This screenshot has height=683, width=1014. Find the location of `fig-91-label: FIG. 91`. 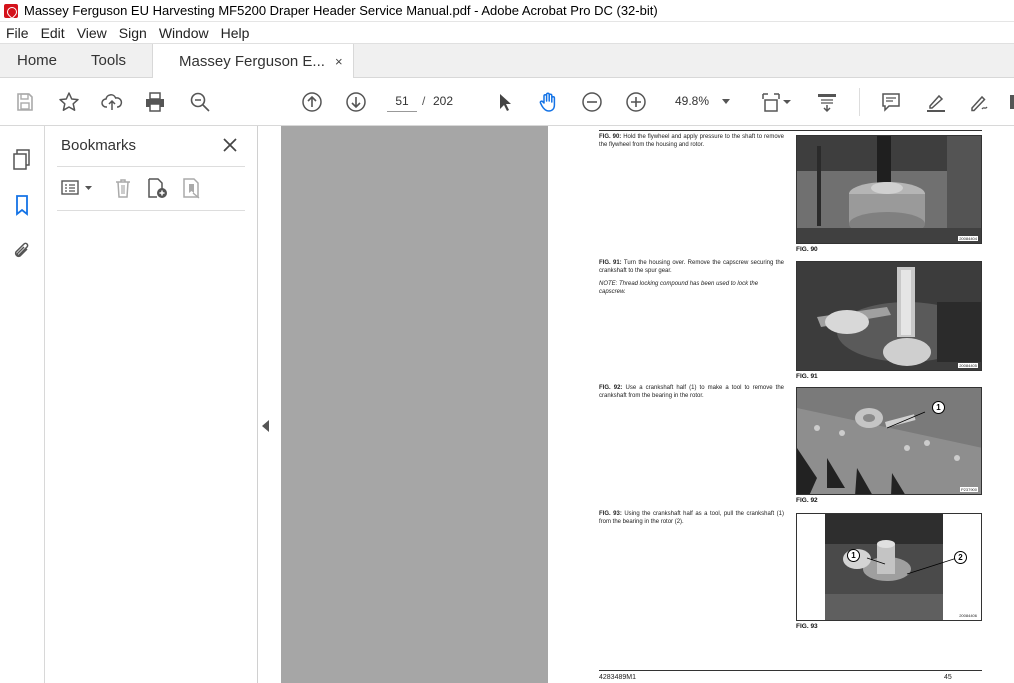

fig-91-label: FIG. 91 is located at coordinates (807, 376).